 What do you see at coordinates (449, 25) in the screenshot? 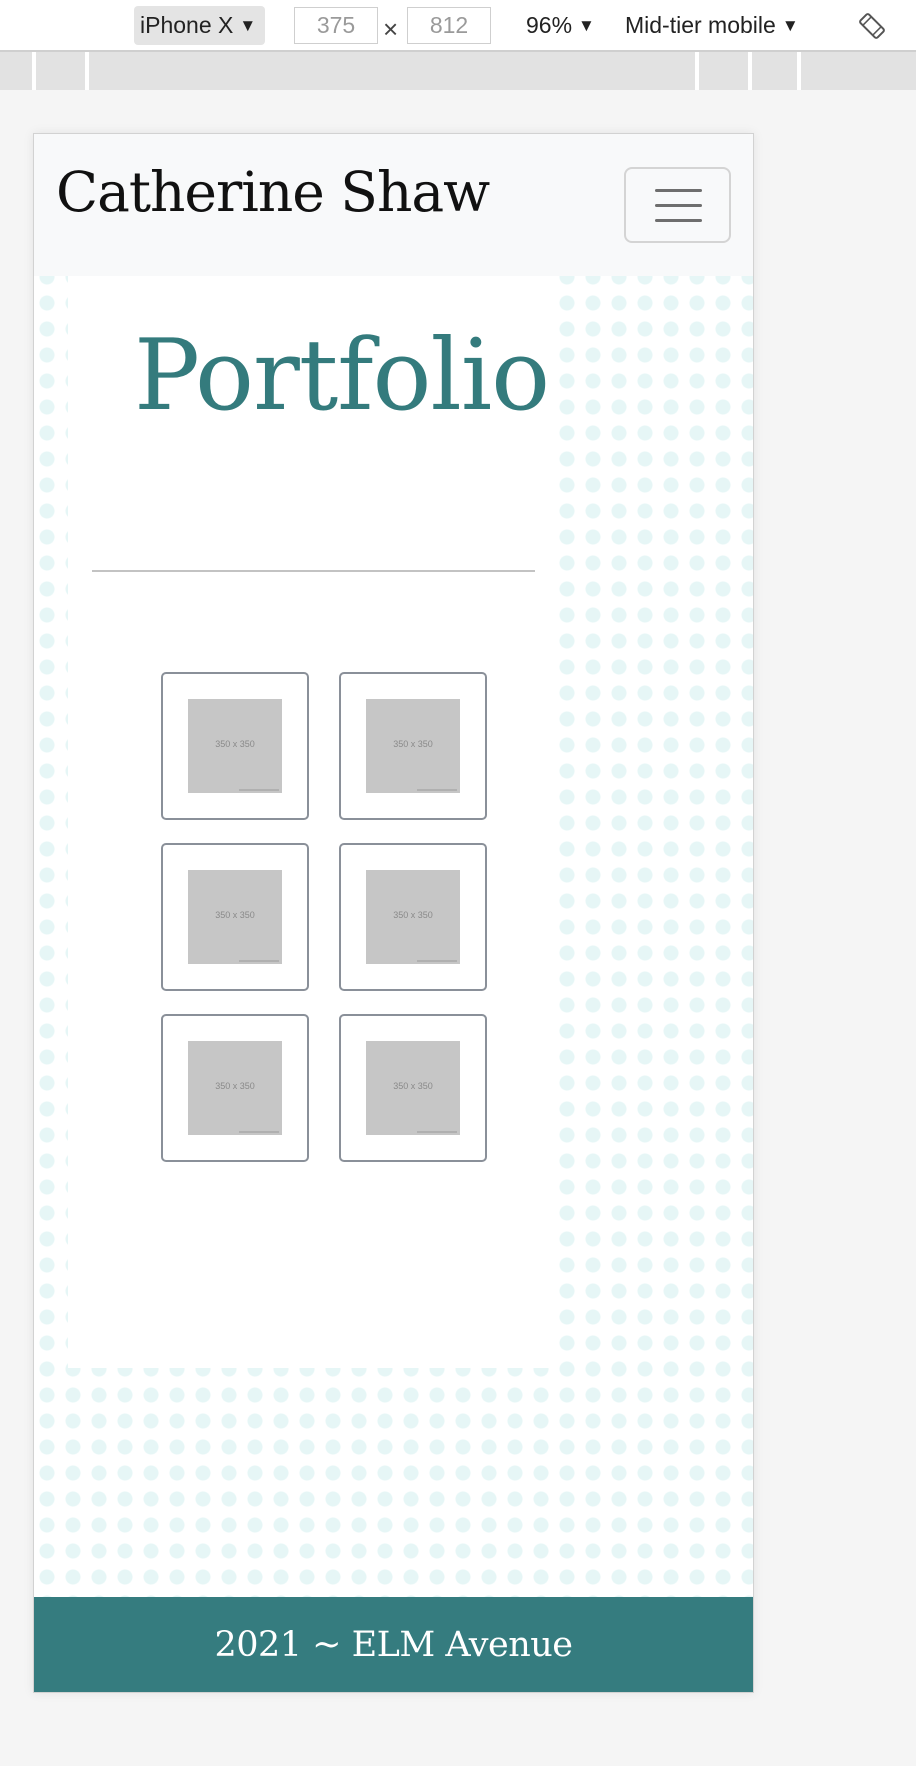
I see `height-input: 812` at bounding box center [449, 25].